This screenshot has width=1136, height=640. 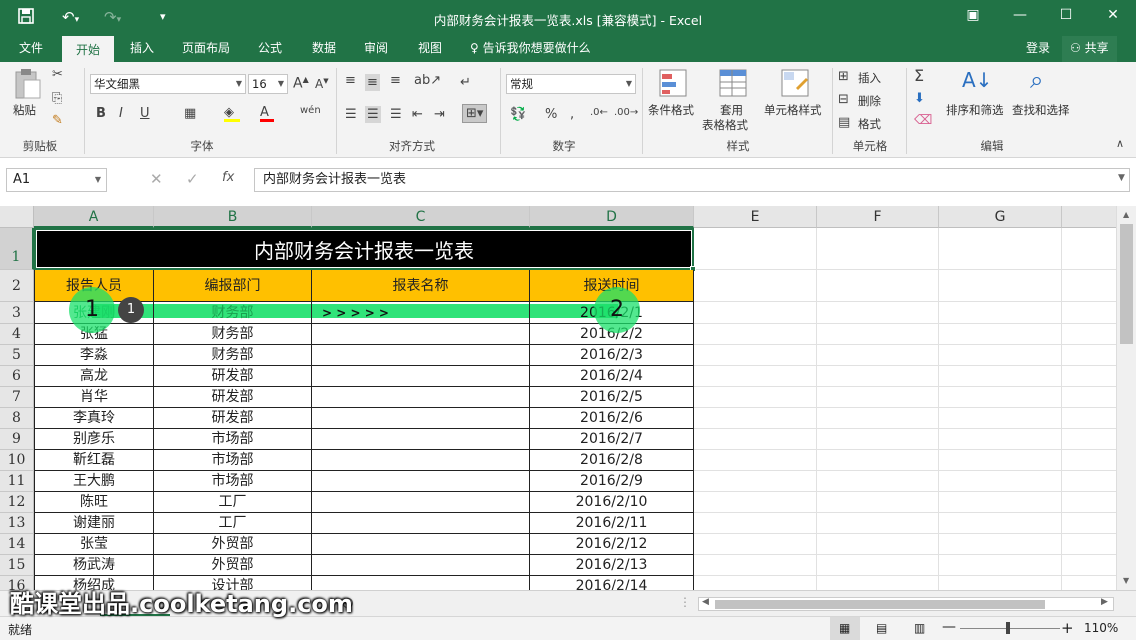 What do you see at coordinates (1126, 398) in the screenshot?
I see `vertical-scrollbar: ▲ ▼` at bounding box center [1126, 398].